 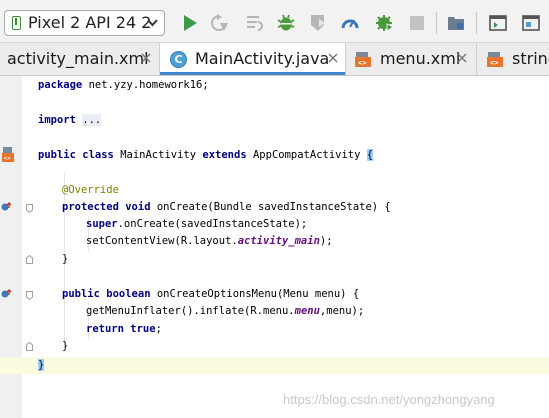 I want to click on stop-icon, so click(x=417, y=23).